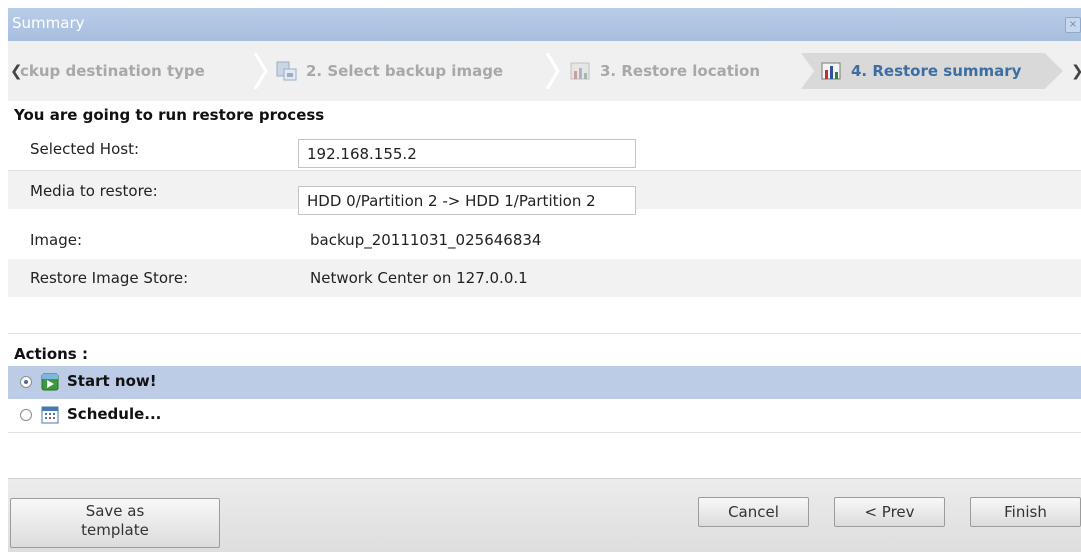  Describe the element at coordinates (467, 200) in the screenshot. I see `media-to-restore-field: HDD 0/Partition 2 -> HDD 1/Partition 2` at that location.